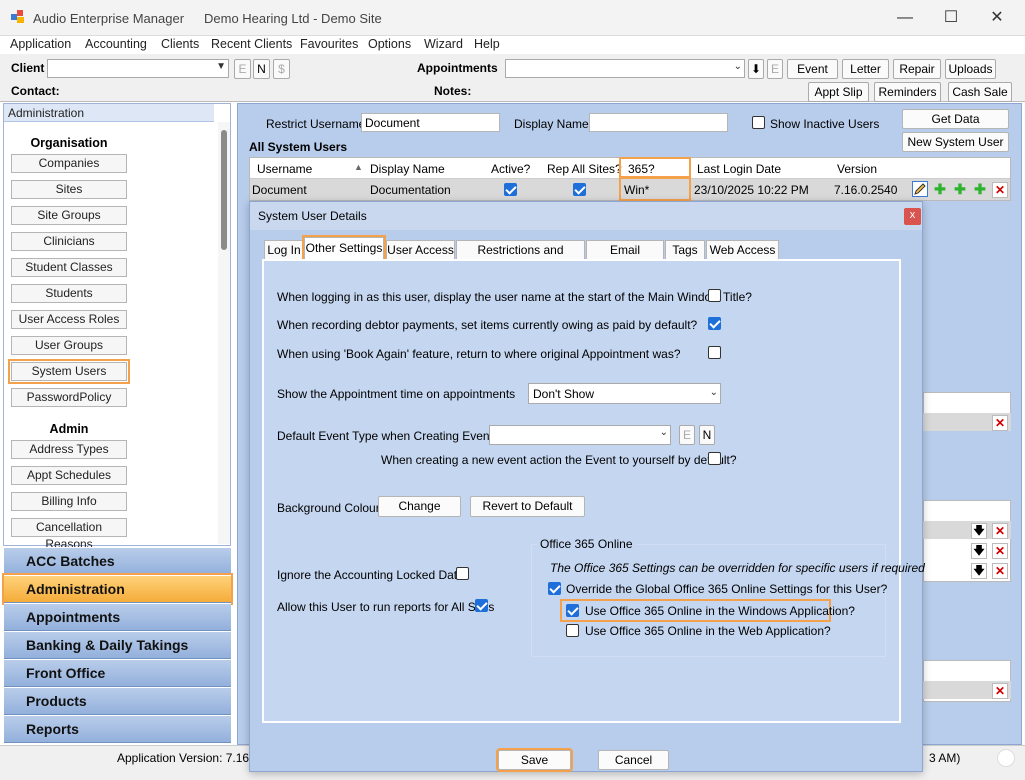 This screenshot has height=780, width=1025. I want to click on sidebar-item-companies: Companies, so click(69, 163).